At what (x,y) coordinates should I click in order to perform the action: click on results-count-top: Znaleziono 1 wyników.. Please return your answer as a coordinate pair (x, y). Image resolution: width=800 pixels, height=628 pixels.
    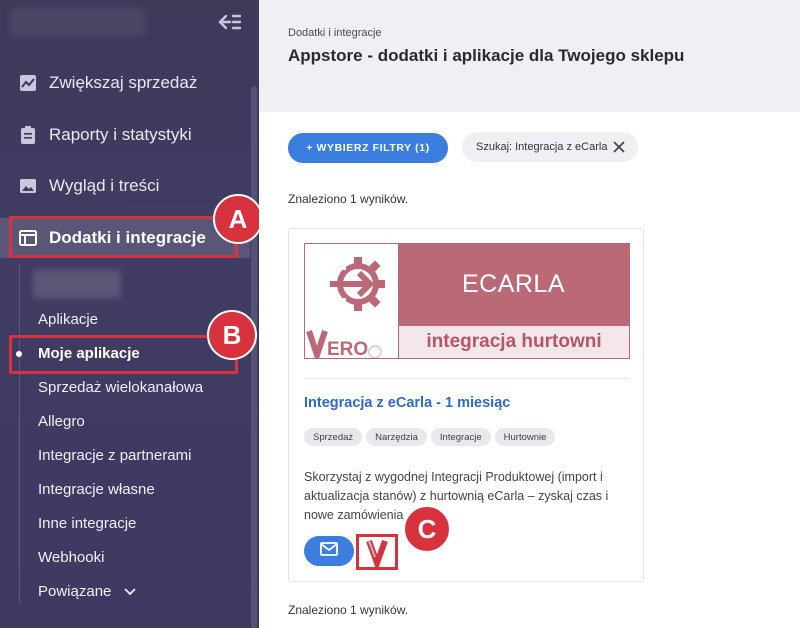
    Looking at the image, I should click on (348, 199).